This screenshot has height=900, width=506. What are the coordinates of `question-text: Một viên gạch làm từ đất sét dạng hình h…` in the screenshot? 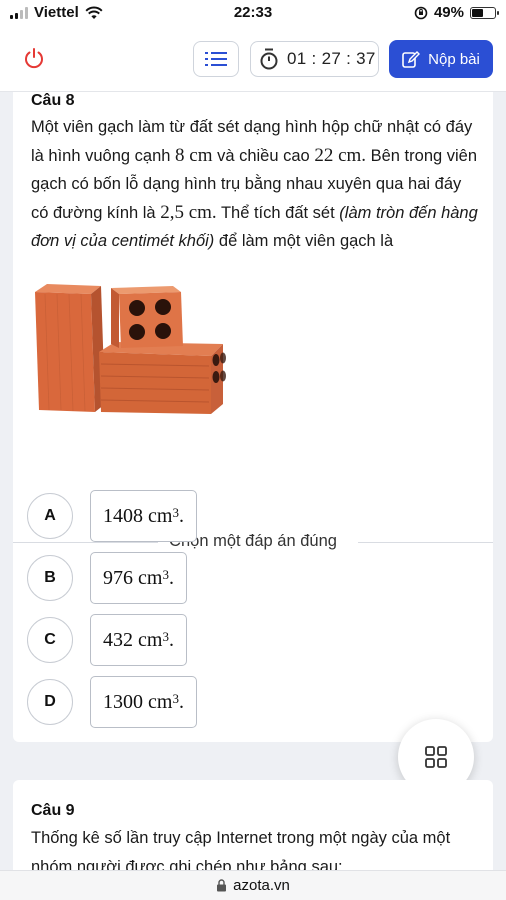 It's located at (256, 184).